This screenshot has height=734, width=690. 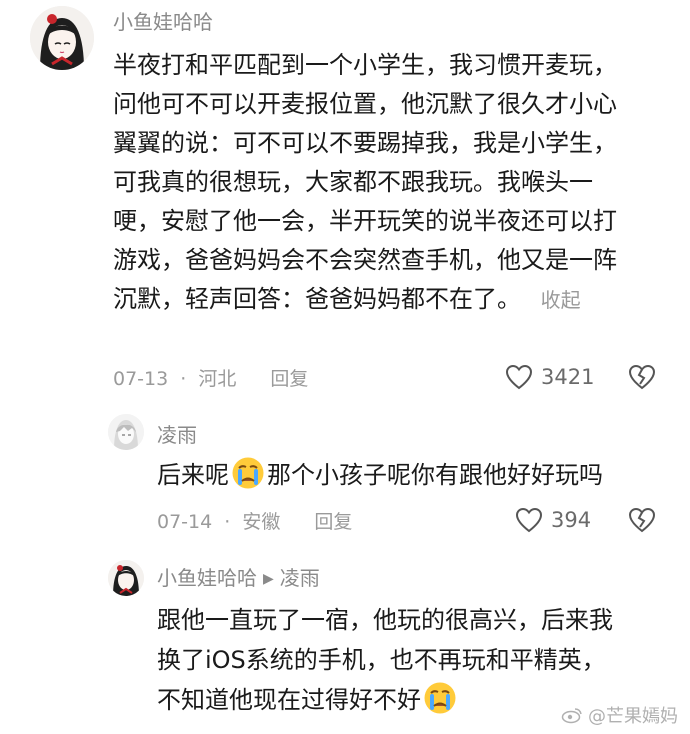 I want to click on comment-date: 07-13, so click(x=141, y=379).